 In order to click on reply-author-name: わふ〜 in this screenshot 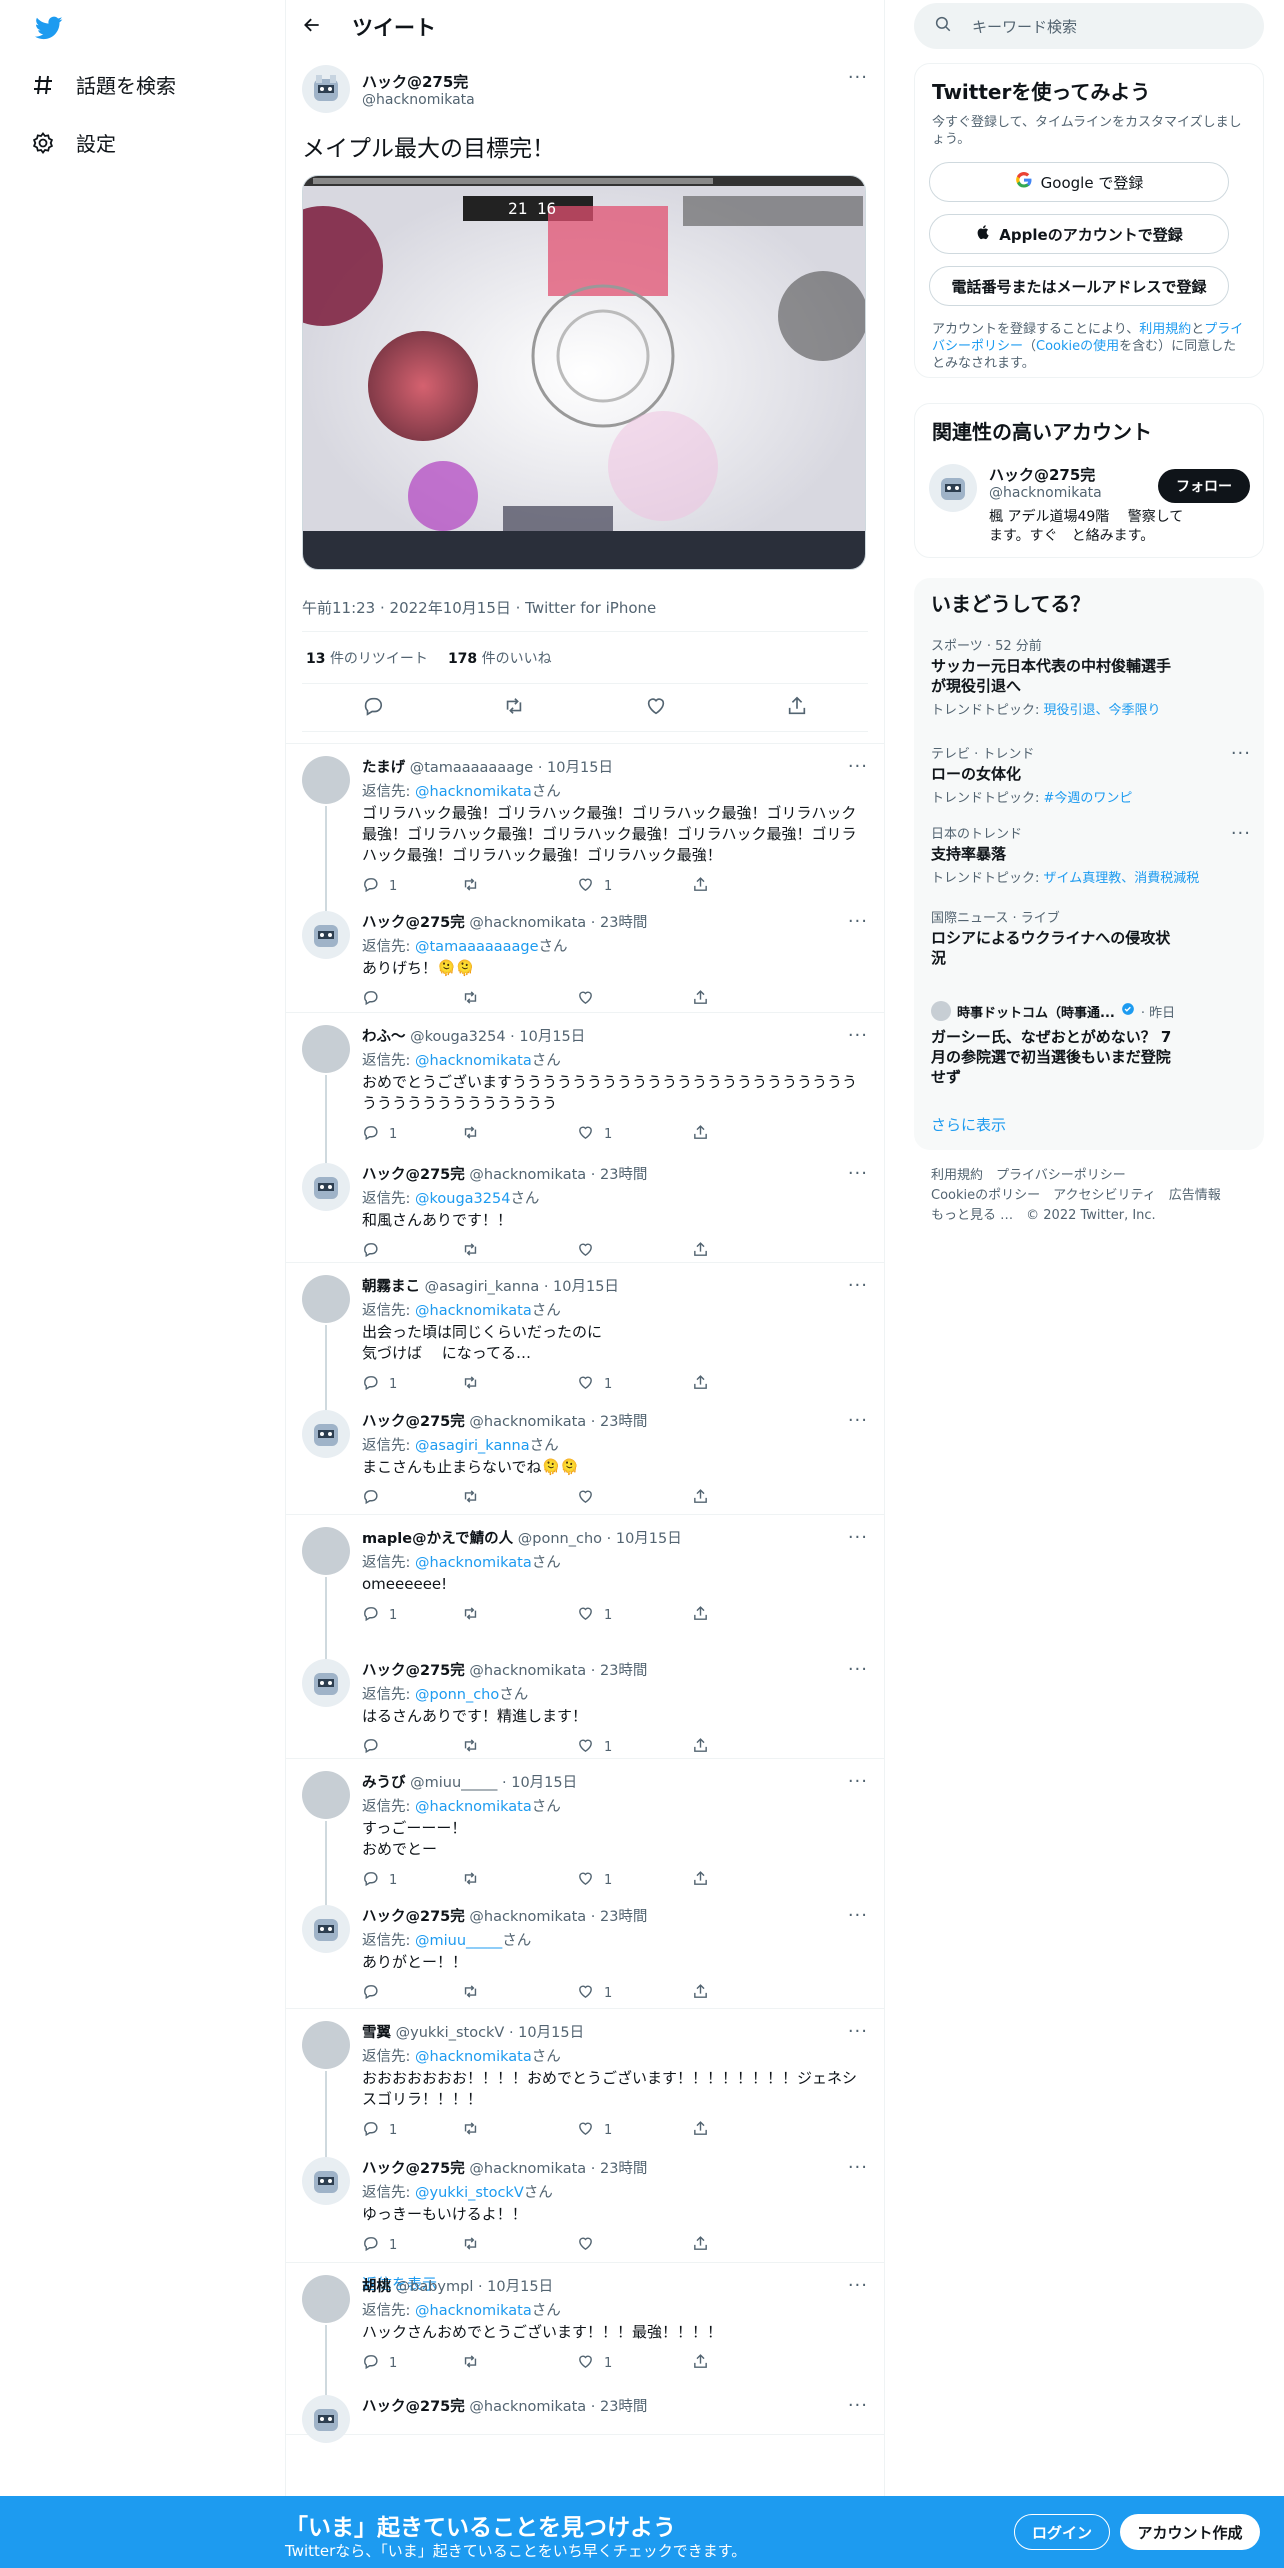, I will do `click(384, 1037)`.